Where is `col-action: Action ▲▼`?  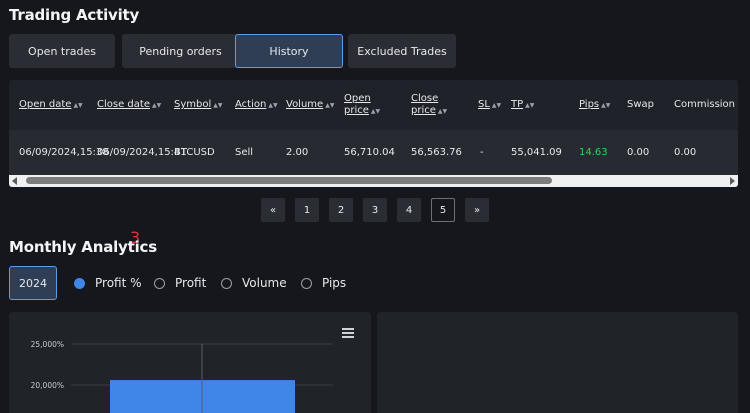
col-action: Action ▲▼ is located at coordinates (256, 105).